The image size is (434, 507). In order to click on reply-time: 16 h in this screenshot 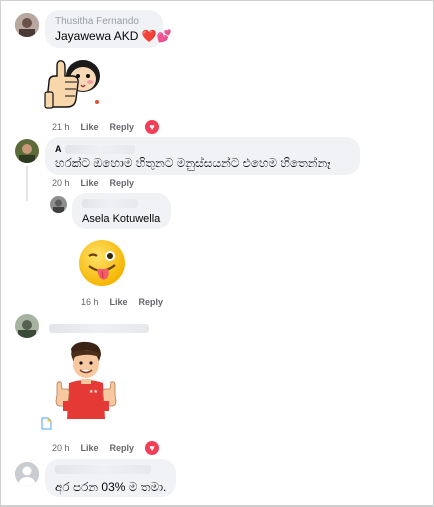, I will do `click(90, 302)`.